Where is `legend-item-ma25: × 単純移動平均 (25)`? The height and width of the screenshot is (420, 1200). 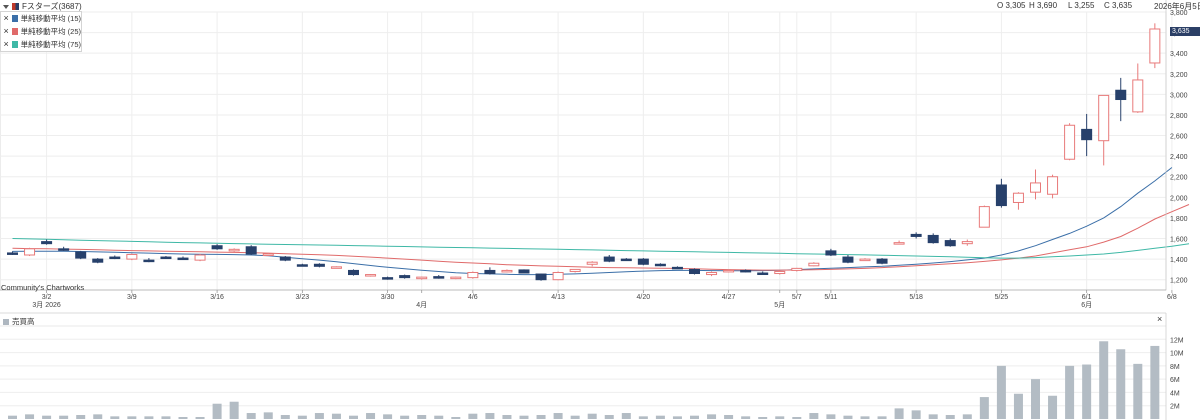 legend-item-ma25: × 単純移動平均 (25) is located at coordinates (41, 31).